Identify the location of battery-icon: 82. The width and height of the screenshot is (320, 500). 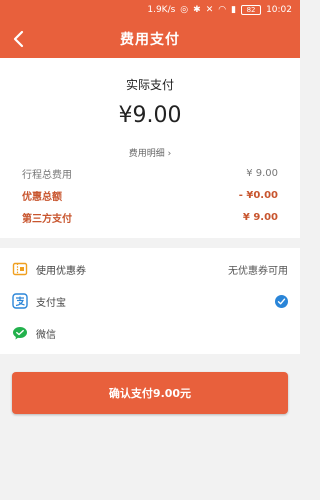
(251, 10).